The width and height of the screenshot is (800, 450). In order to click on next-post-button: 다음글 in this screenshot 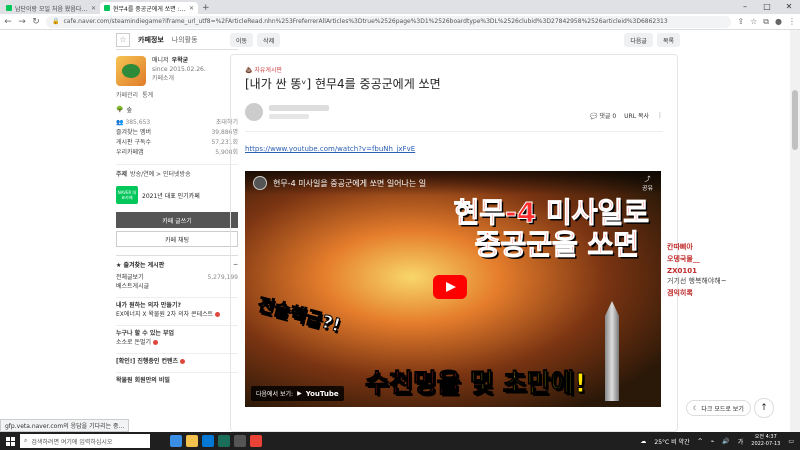, I will do `click(638, 40)`.